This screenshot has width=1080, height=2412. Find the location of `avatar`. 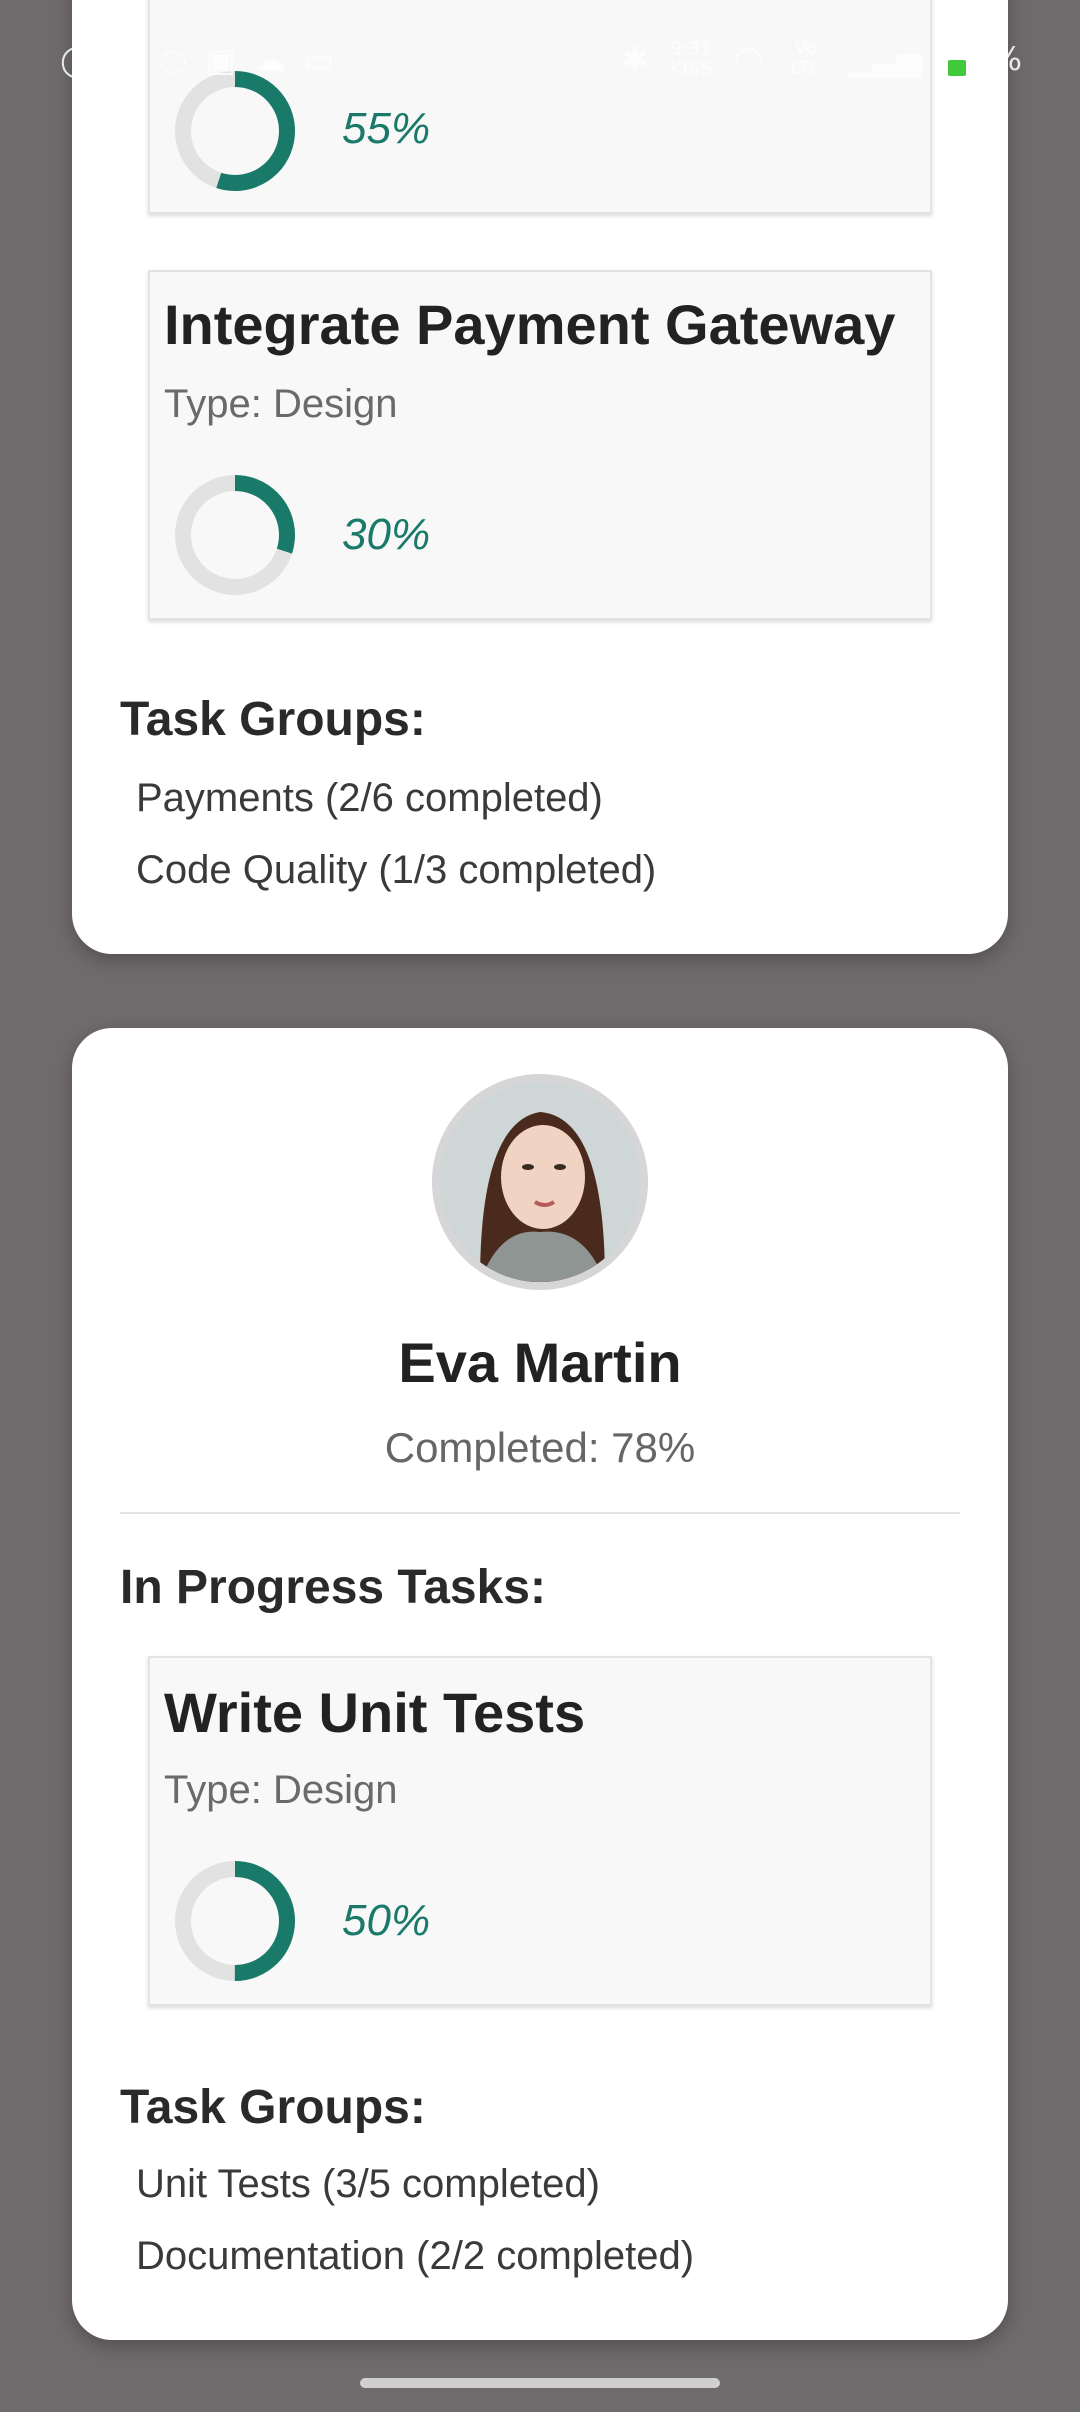

avatar is located at coordinates (540, 1182).